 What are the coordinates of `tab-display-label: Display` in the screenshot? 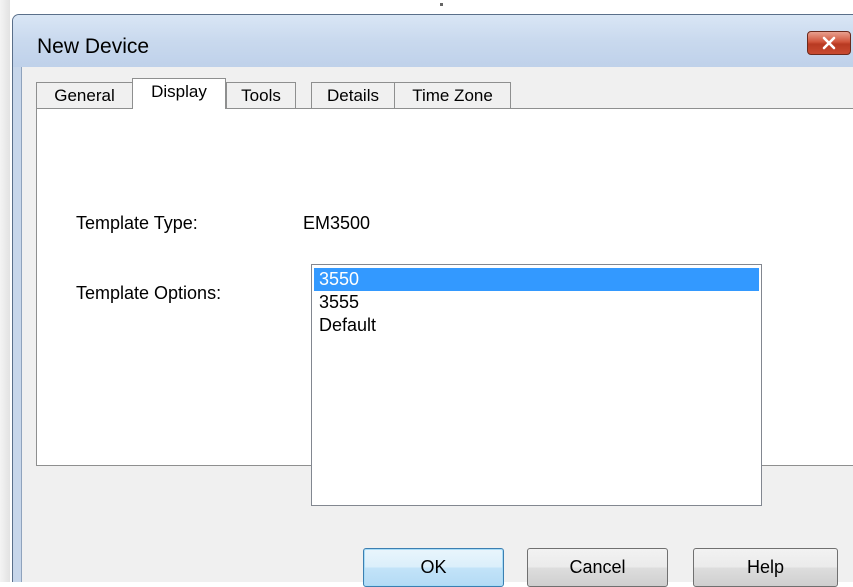 It's located at (179, 91).